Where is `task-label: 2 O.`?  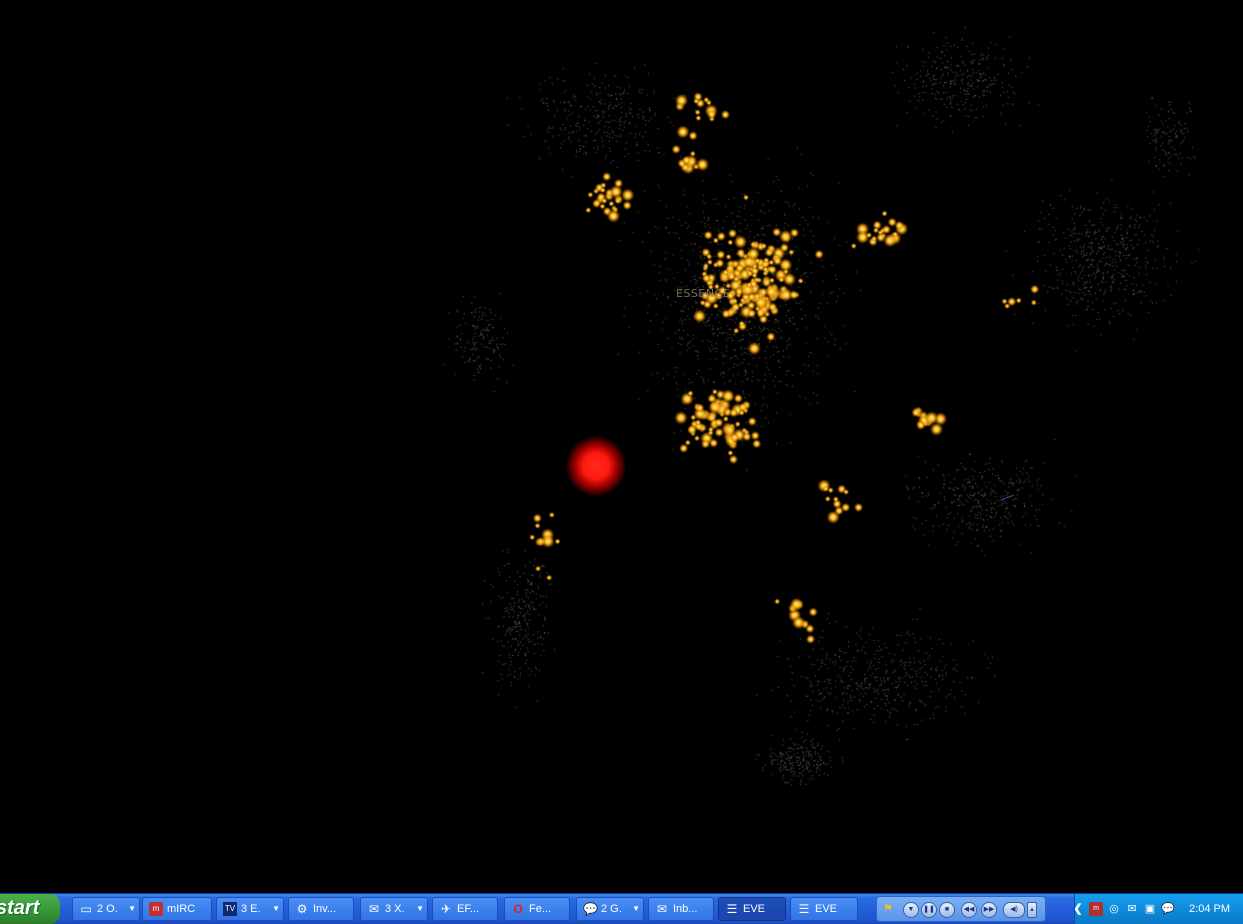 task-label: 2 O. is located at coordinates (107, 909).